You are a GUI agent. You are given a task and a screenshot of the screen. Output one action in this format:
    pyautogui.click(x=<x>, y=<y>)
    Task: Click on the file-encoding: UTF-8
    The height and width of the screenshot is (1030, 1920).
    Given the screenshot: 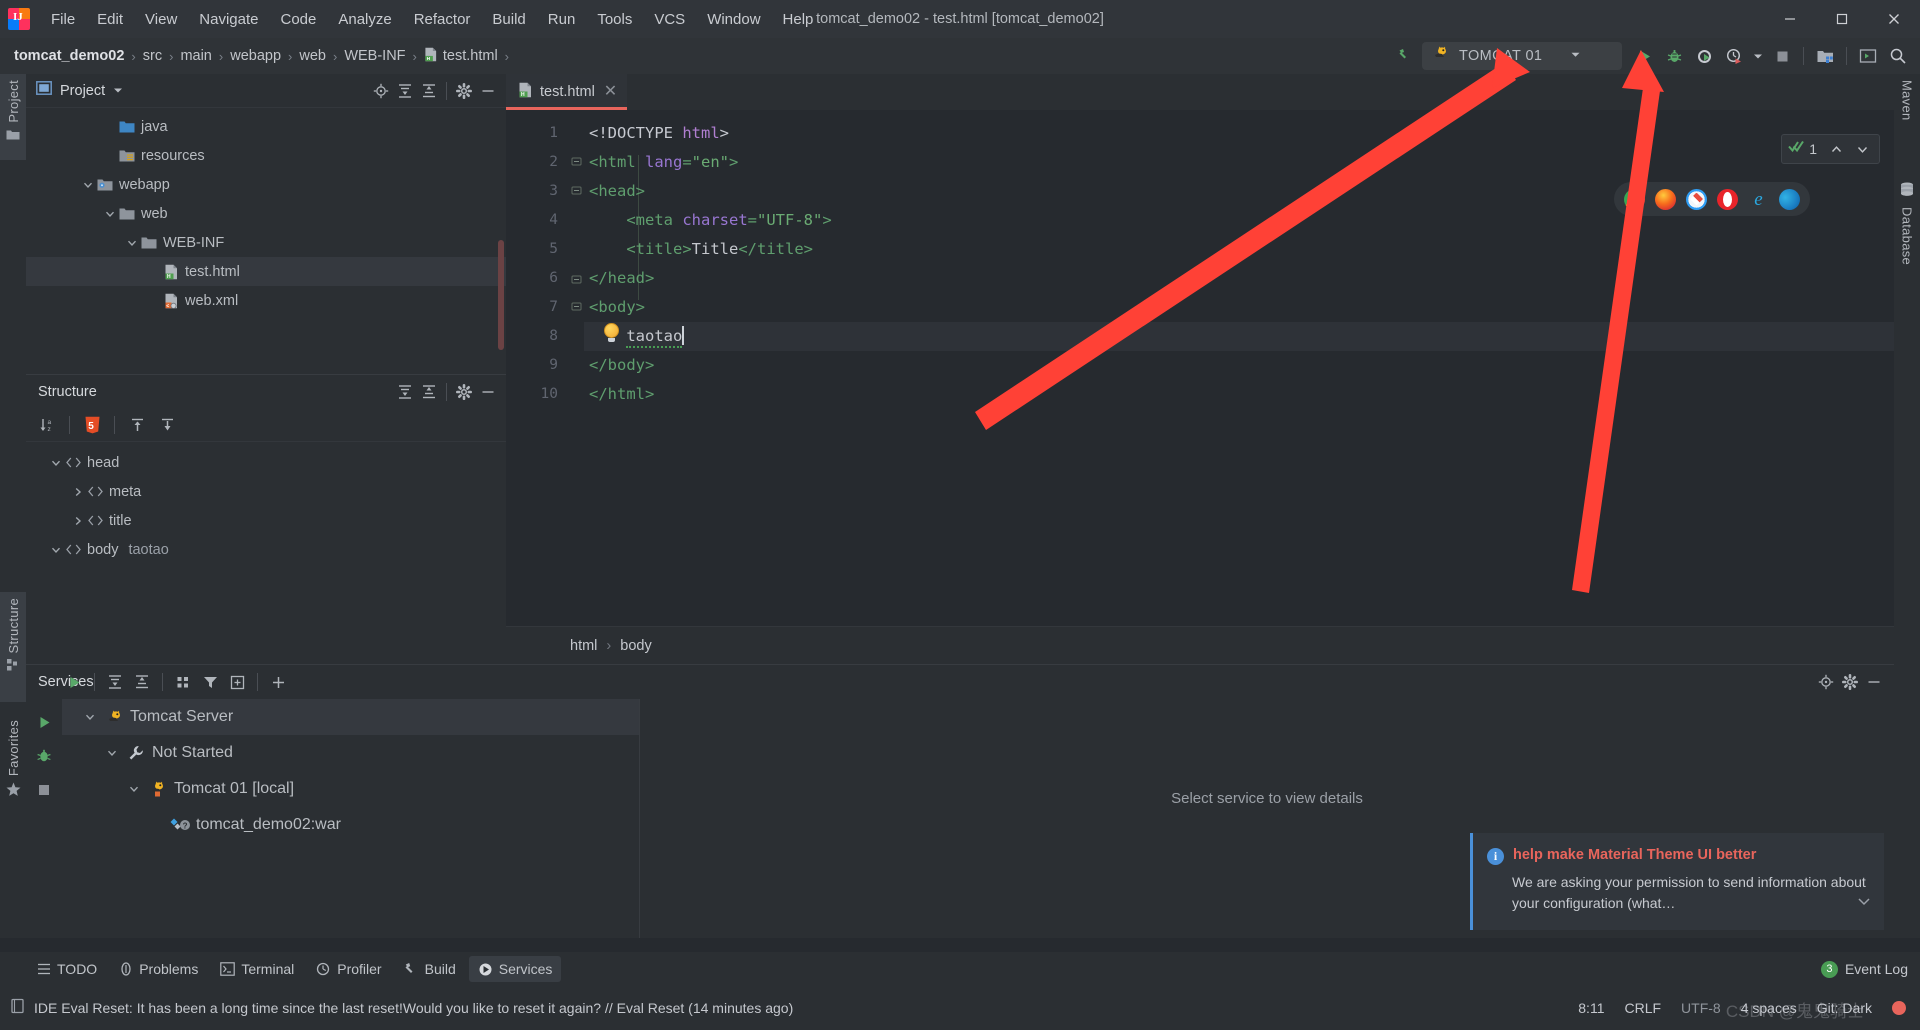 What is the action you would take?
    pyautogui.click(x=1701, y=1008)
    